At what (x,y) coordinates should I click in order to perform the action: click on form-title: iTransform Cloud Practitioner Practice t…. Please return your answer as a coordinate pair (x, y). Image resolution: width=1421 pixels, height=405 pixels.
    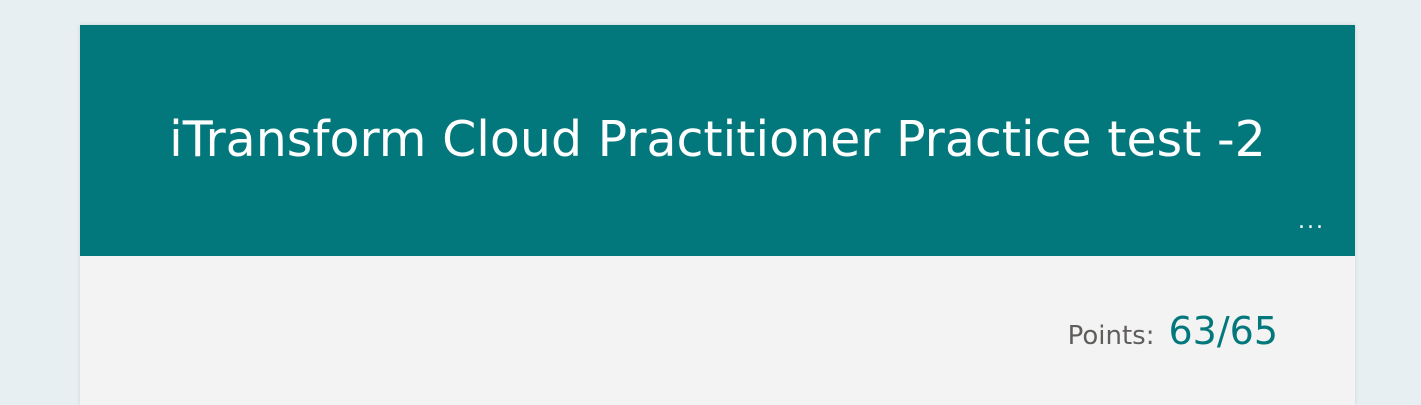
    Looking at the image, I should click on (717, 139).